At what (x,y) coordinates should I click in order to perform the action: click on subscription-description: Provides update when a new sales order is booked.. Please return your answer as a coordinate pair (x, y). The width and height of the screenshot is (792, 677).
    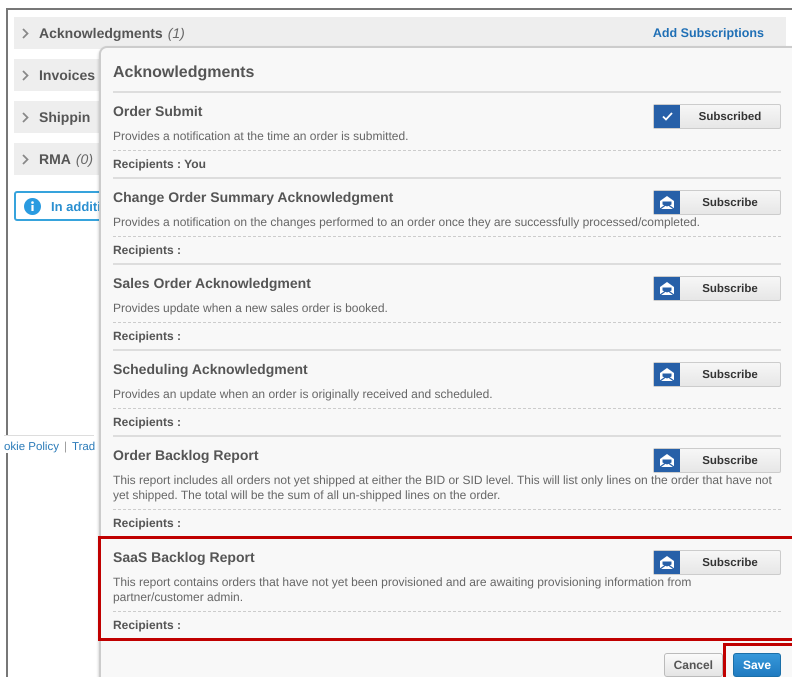
    Looking at the image, I should click on (447, 312).